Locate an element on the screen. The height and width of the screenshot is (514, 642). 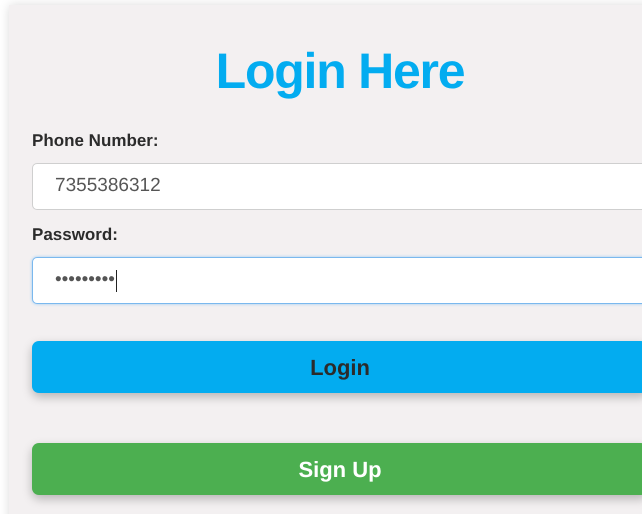
input-field: 7355386312 is located at coordinates (337, 186).